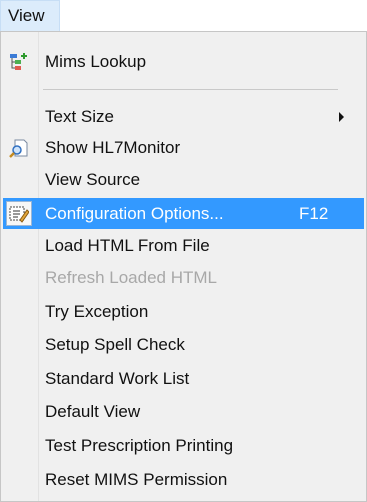 This screenshot has width=367, height=502. What do you see at coordinates (183, 116) in the screenshot?
I see `menu-item-text-size: Text Size` at bounding box center [183, 116].